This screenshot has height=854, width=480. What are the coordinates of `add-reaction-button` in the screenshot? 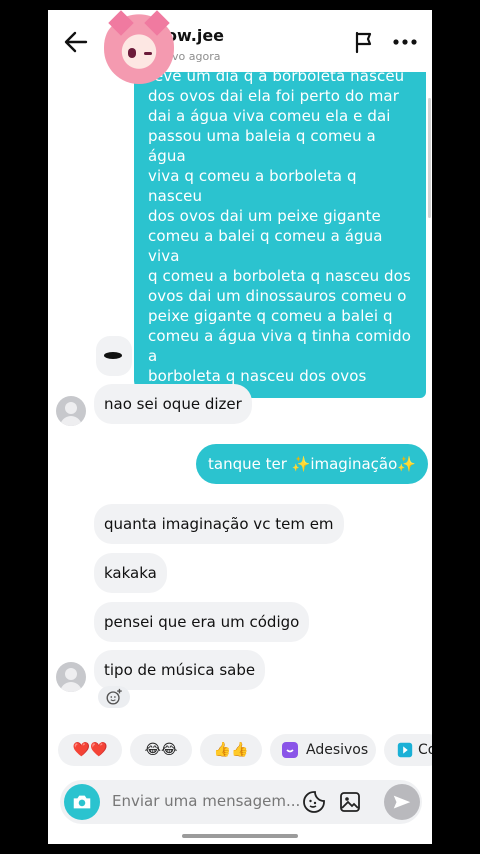 It's located at (114, 697).